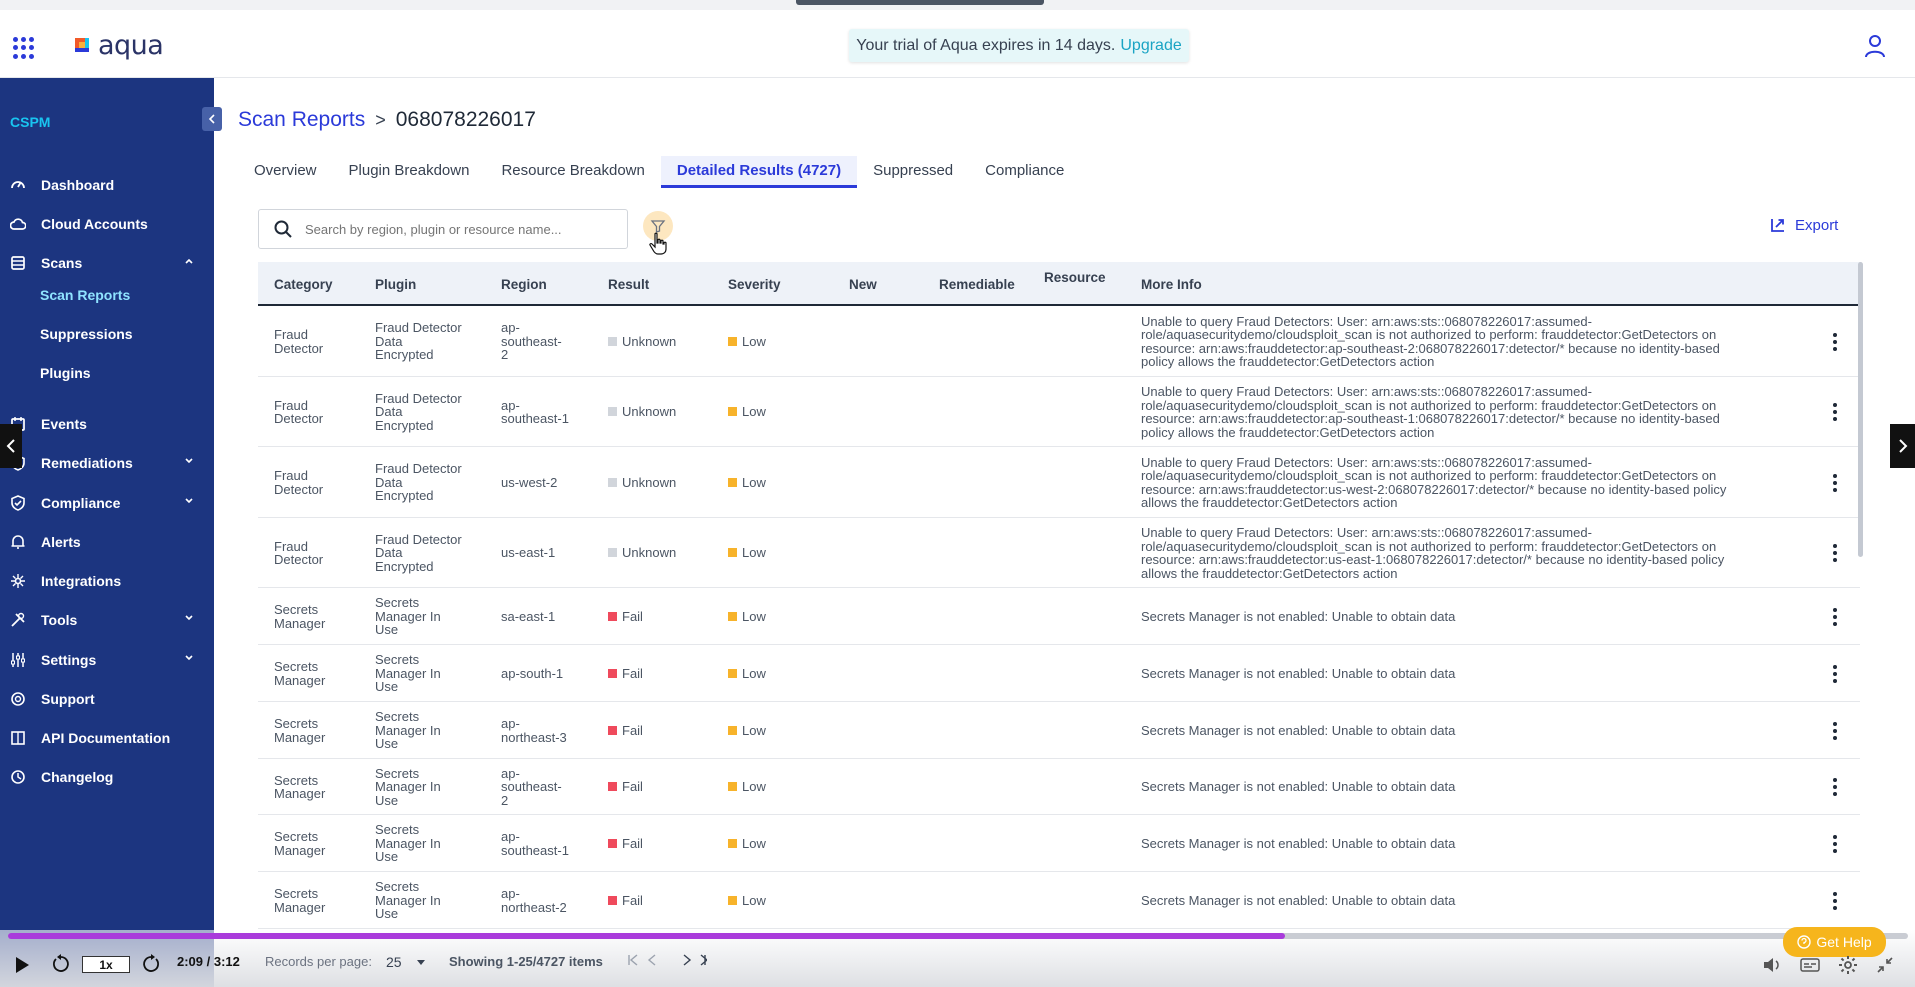  Describe the element at coordinates (534, 737) in the screenshot. I see `cell-region-line: northeast-3` at that location.